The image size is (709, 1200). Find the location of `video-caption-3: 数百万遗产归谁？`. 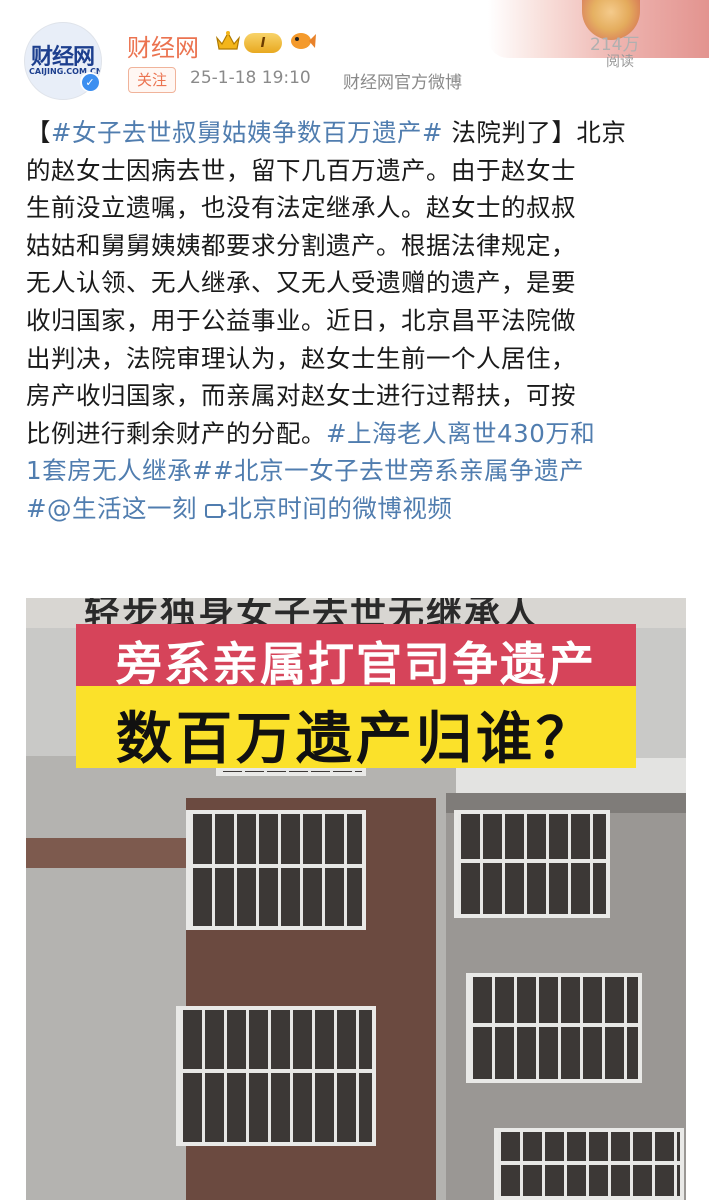

video-caption-3: 数百万遗产归谁？ is located at coordinates (356, 739).